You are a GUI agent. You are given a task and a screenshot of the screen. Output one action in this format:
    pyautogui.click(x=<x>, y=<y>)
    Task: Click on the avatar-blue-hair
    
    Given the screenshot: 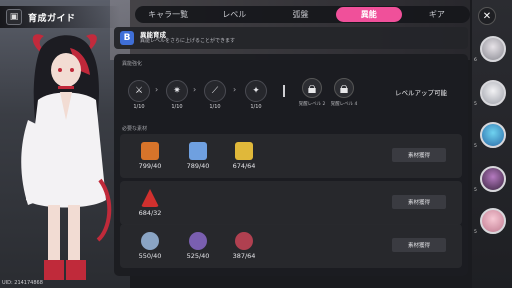 What is the action you would take?
    pyautogui.click(x=493, y=135)
    